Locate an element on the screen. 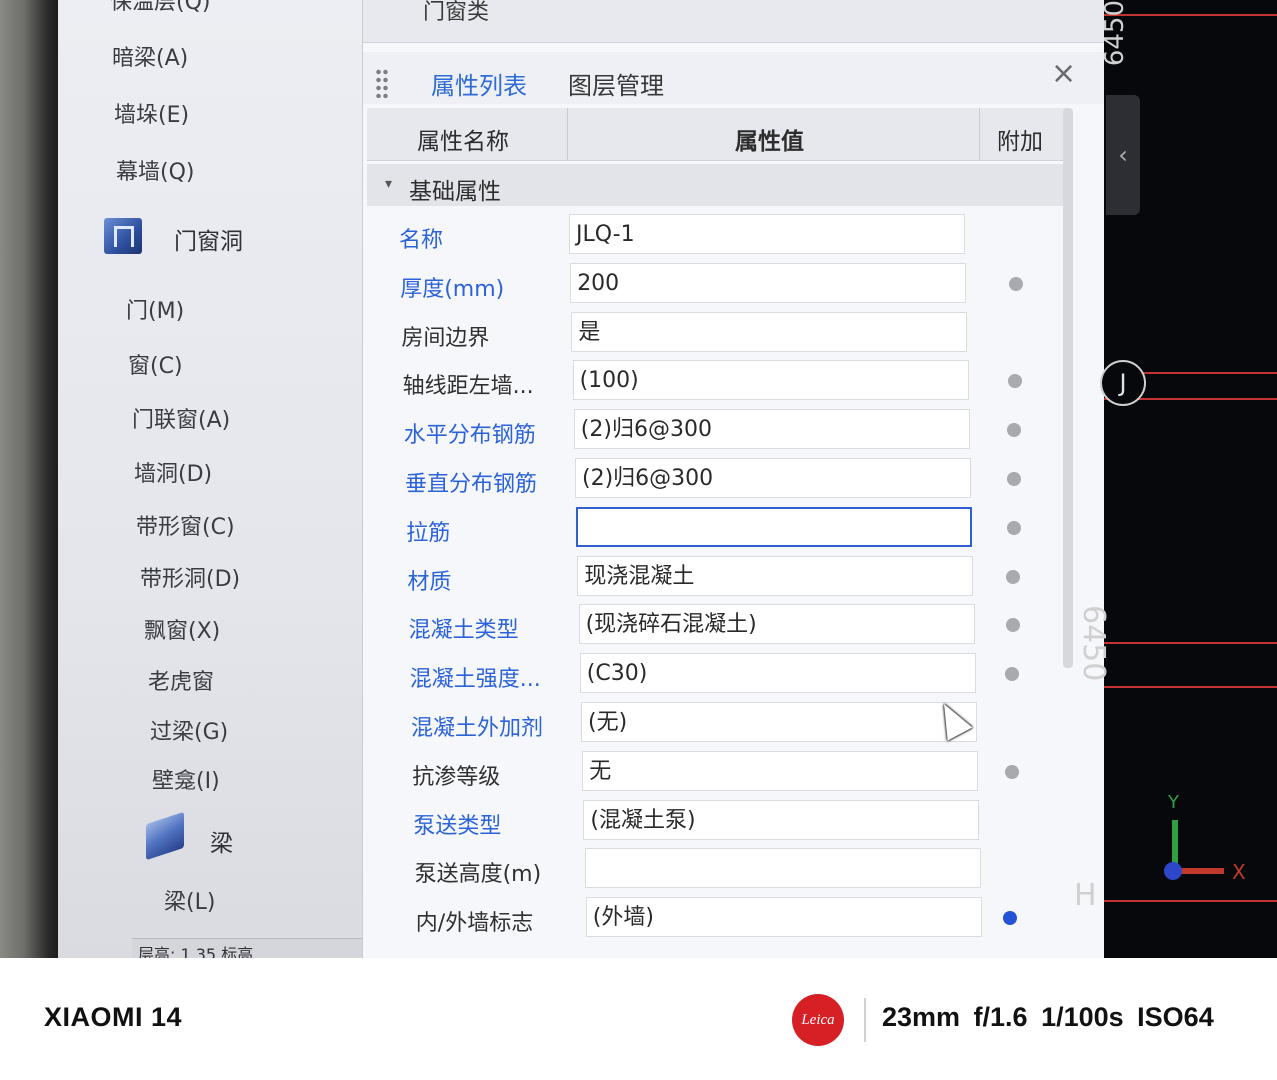  property-value-field: (混凝土泵) is located at coordinates (781, 819).